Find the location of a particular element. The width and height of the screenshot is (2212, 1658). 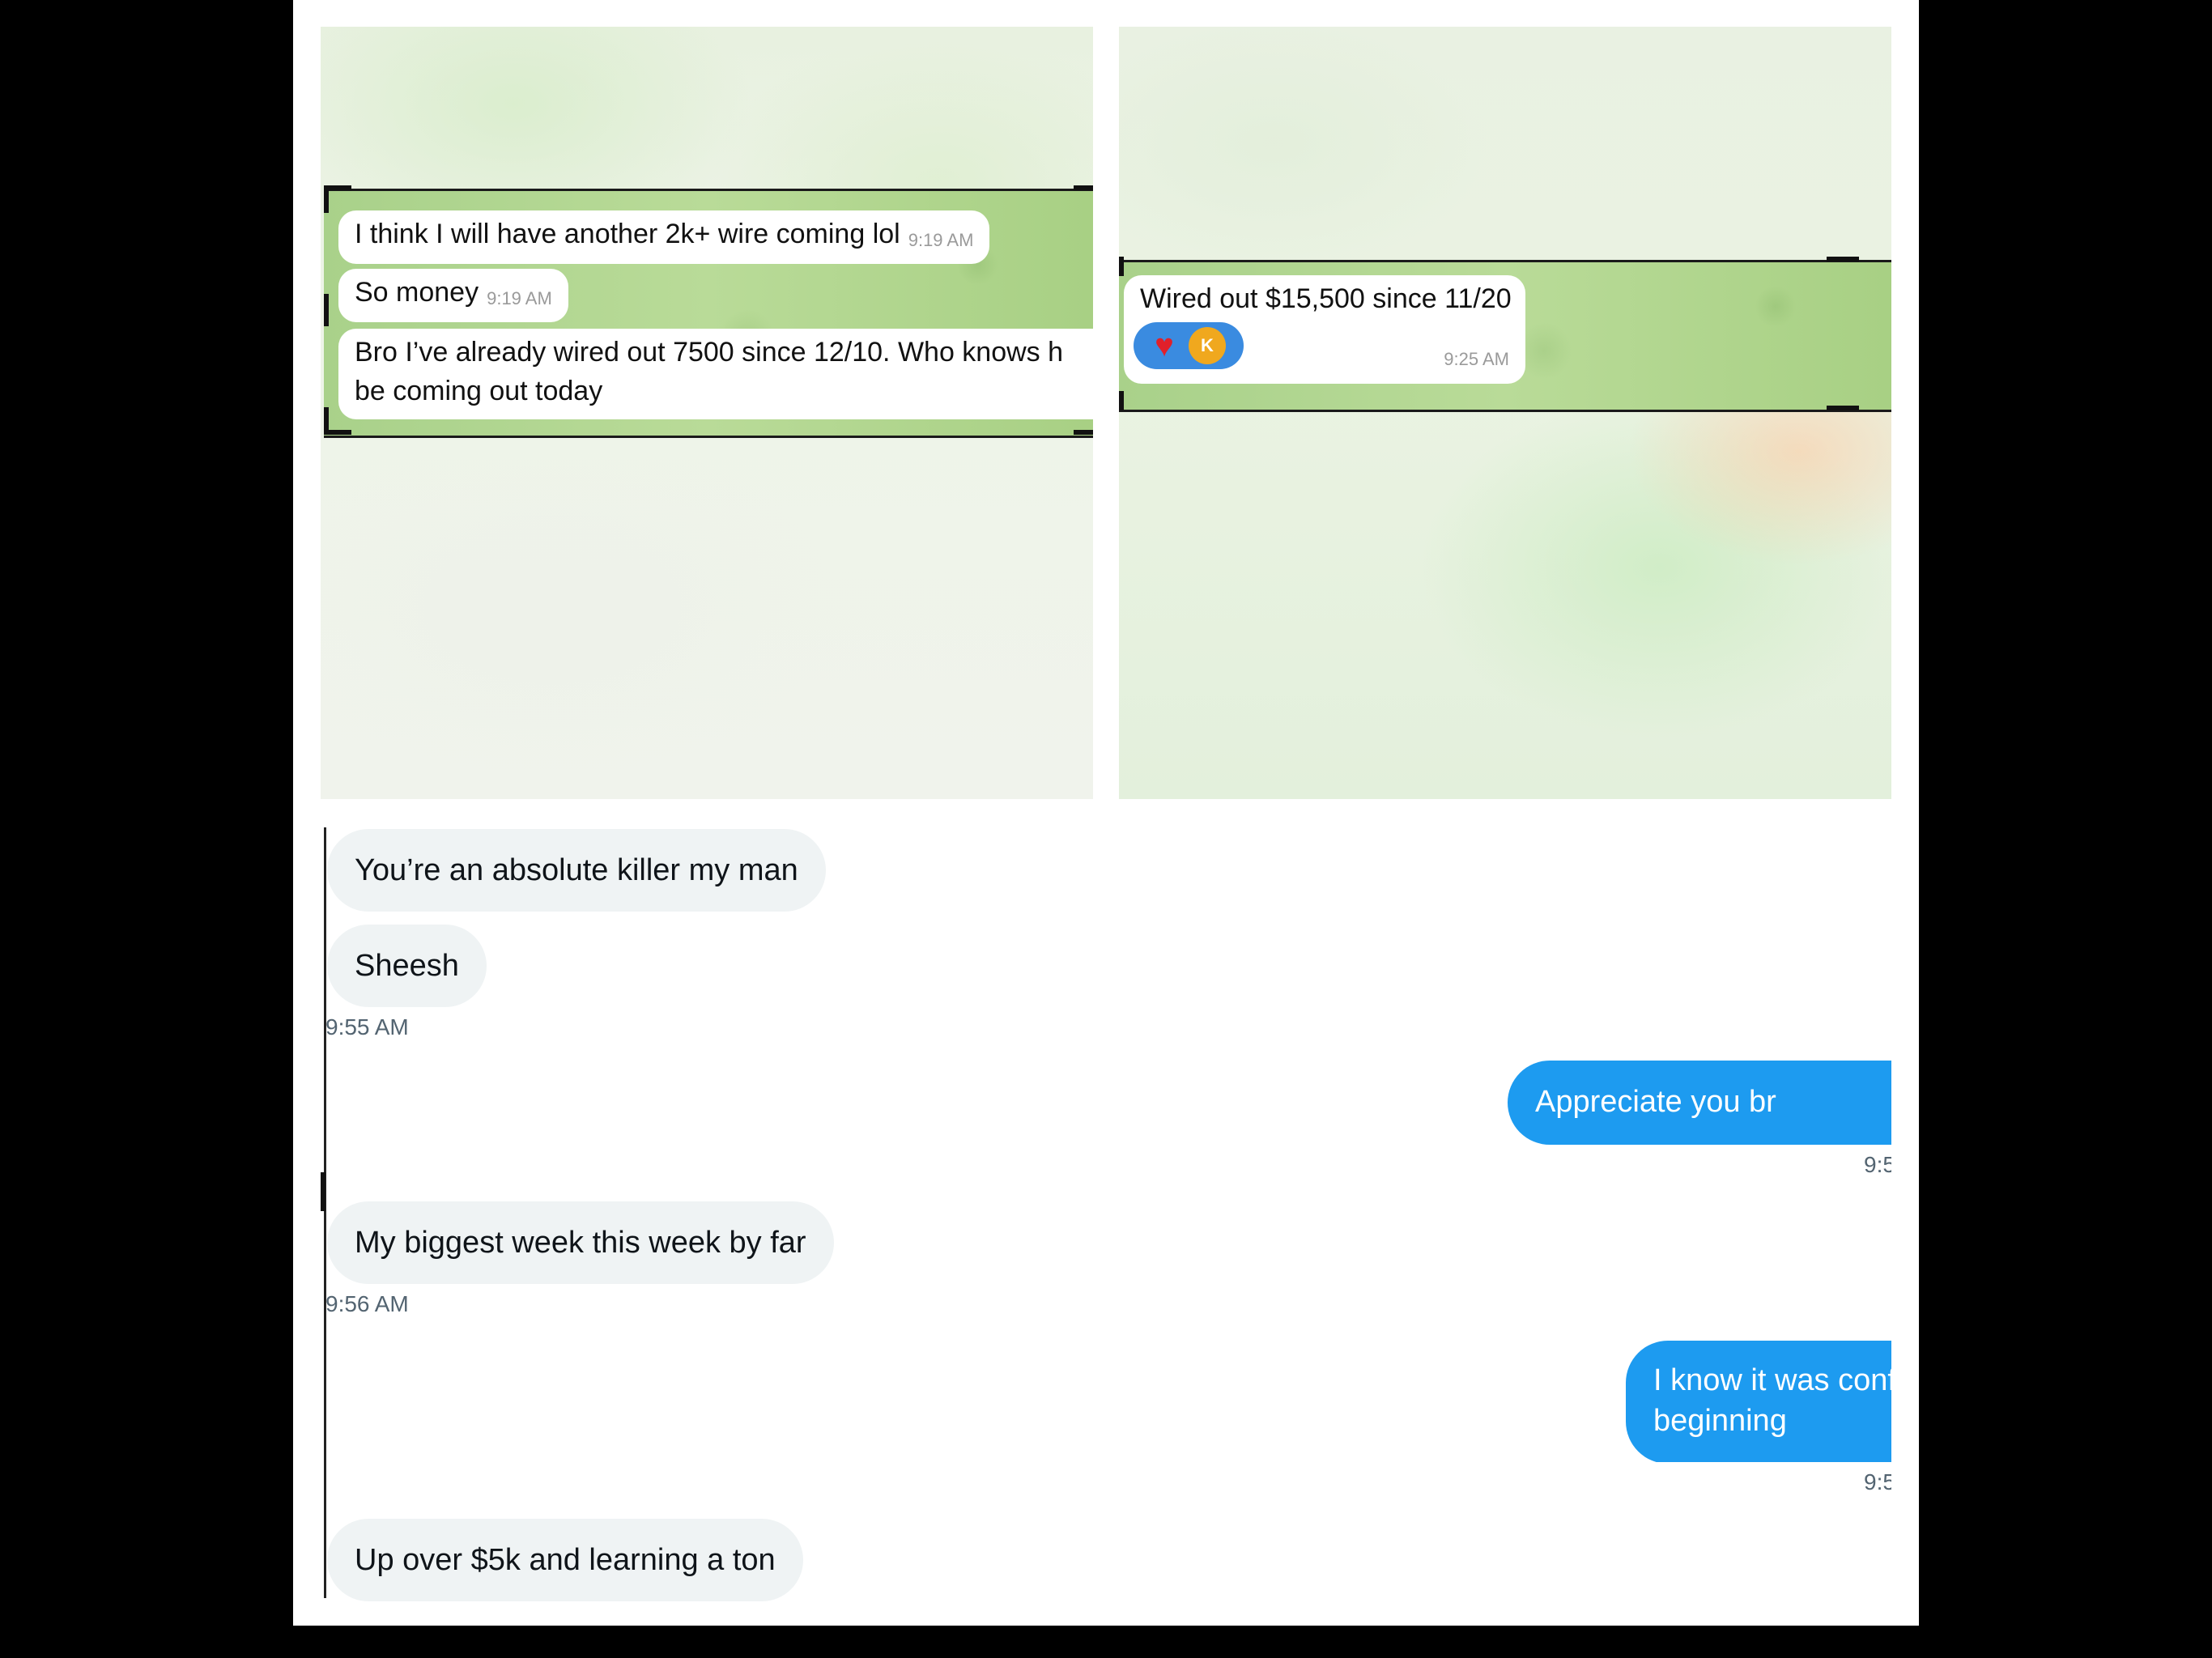

message-bubble: So money 9:19 AM is located at coordinates (453, 295).